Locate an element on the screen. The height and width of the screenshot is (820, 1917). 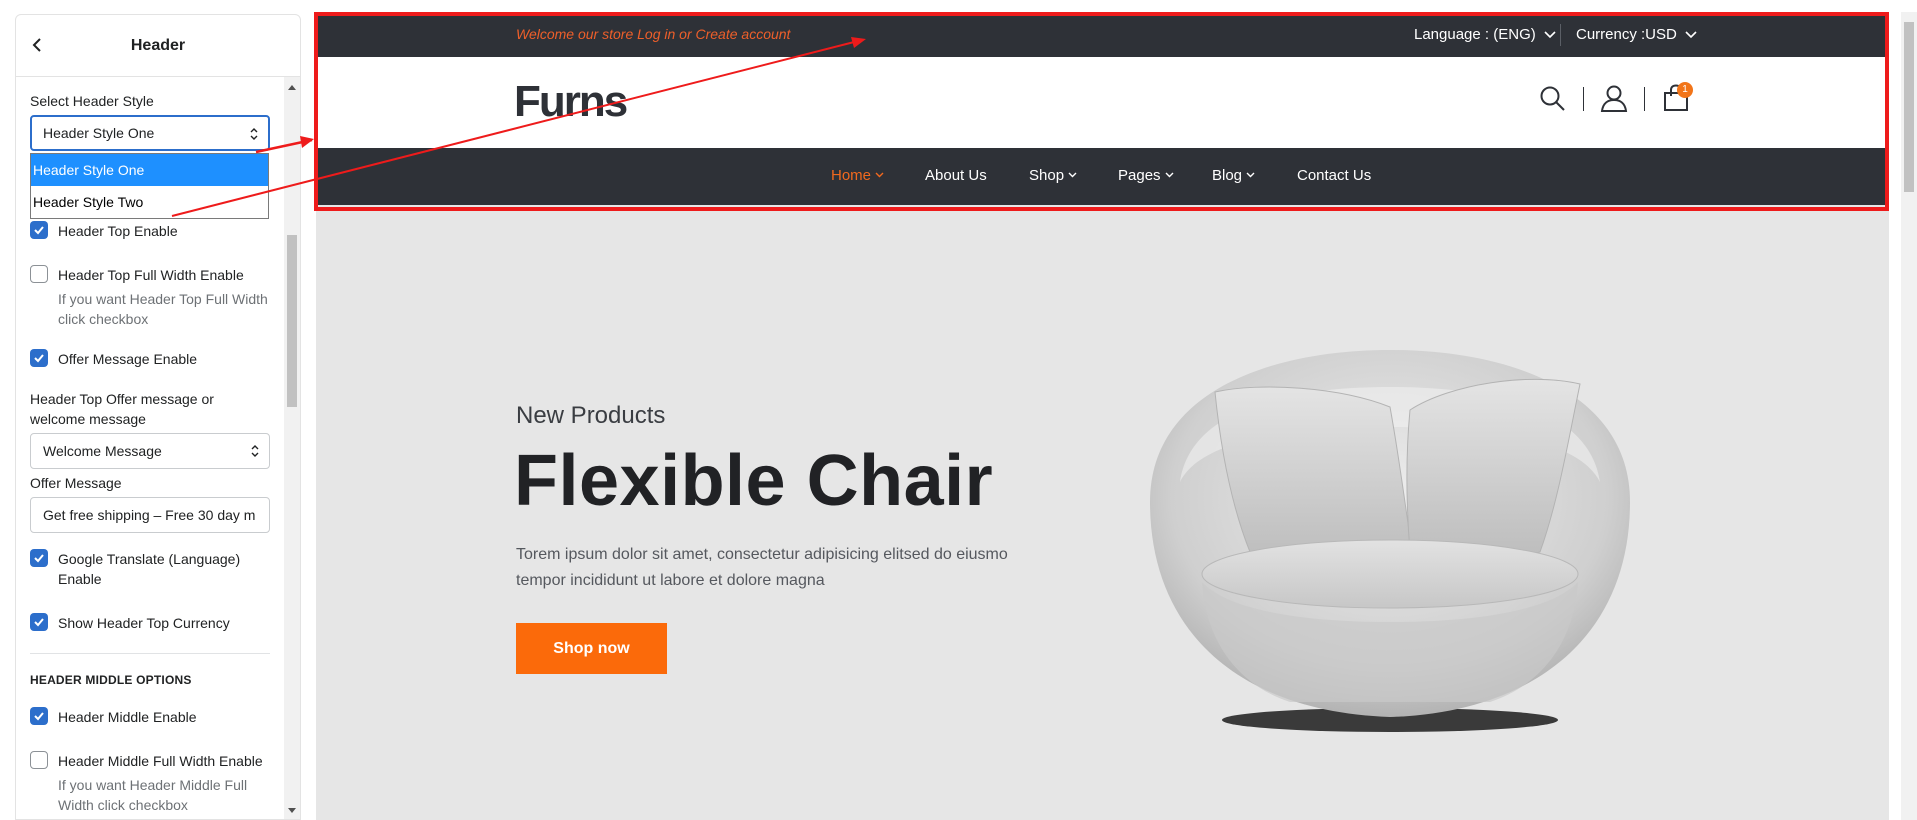
section-divider is located at coordinates (150, 653).